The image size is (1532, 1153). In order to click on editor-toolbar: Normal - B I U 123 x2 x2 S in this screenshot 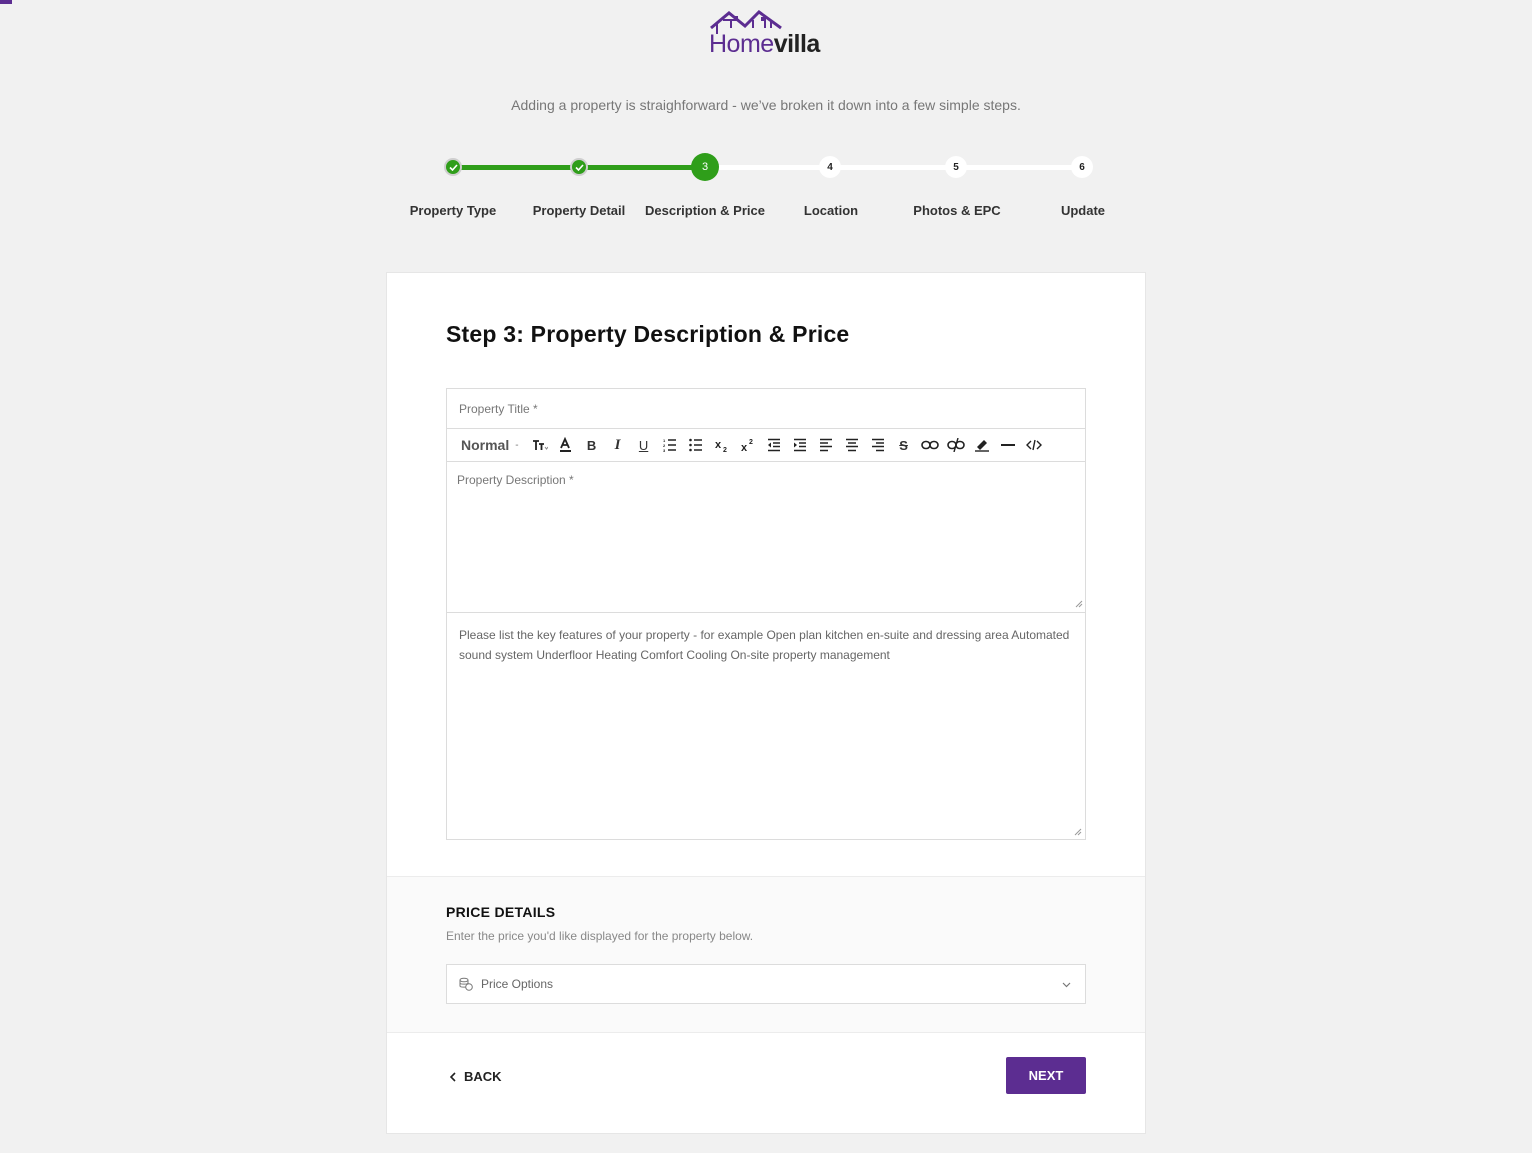, I will do `click(766, 445)`.